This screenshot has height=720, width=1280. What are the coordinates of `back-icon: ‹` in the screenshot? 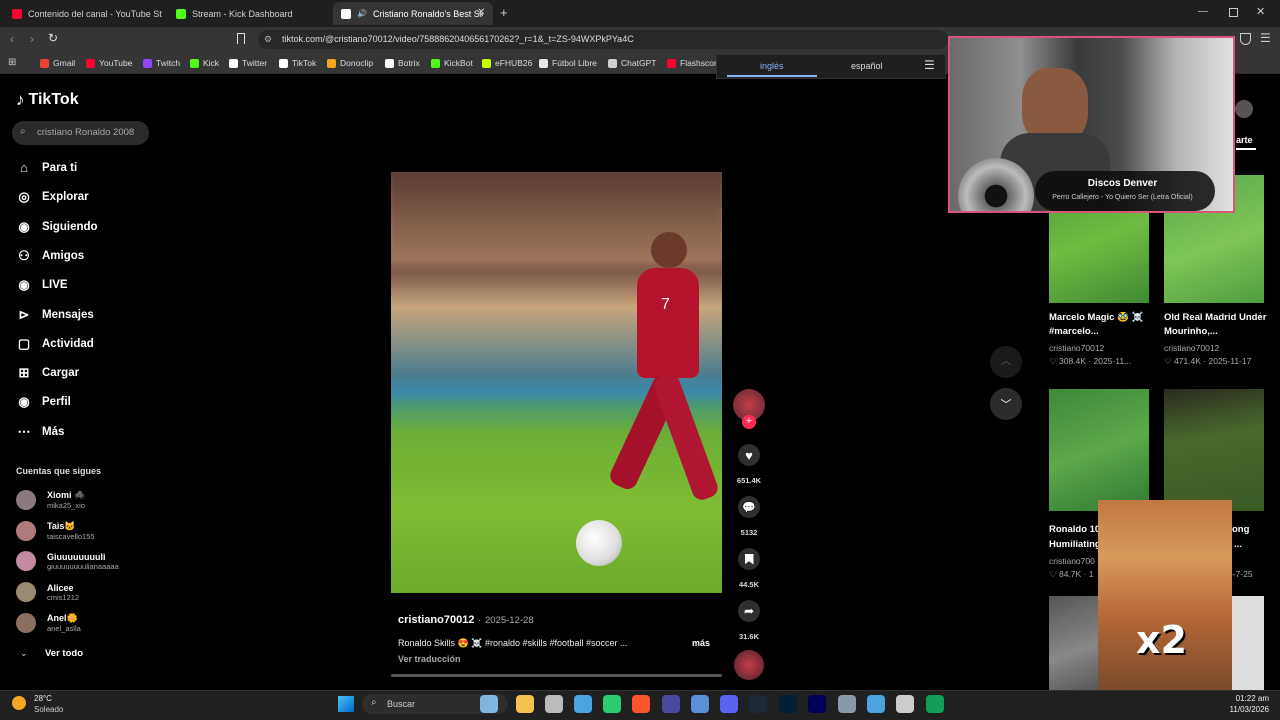 It's located at (12, 39).